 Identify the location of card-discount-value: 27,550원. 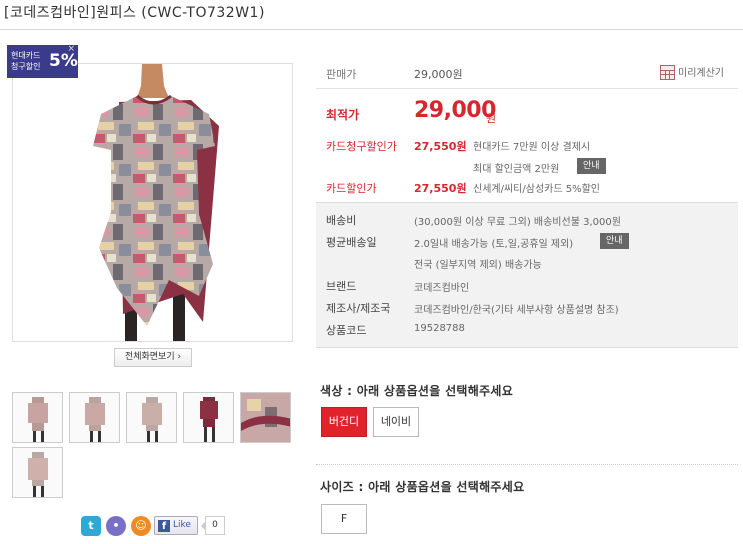
(440, 188).